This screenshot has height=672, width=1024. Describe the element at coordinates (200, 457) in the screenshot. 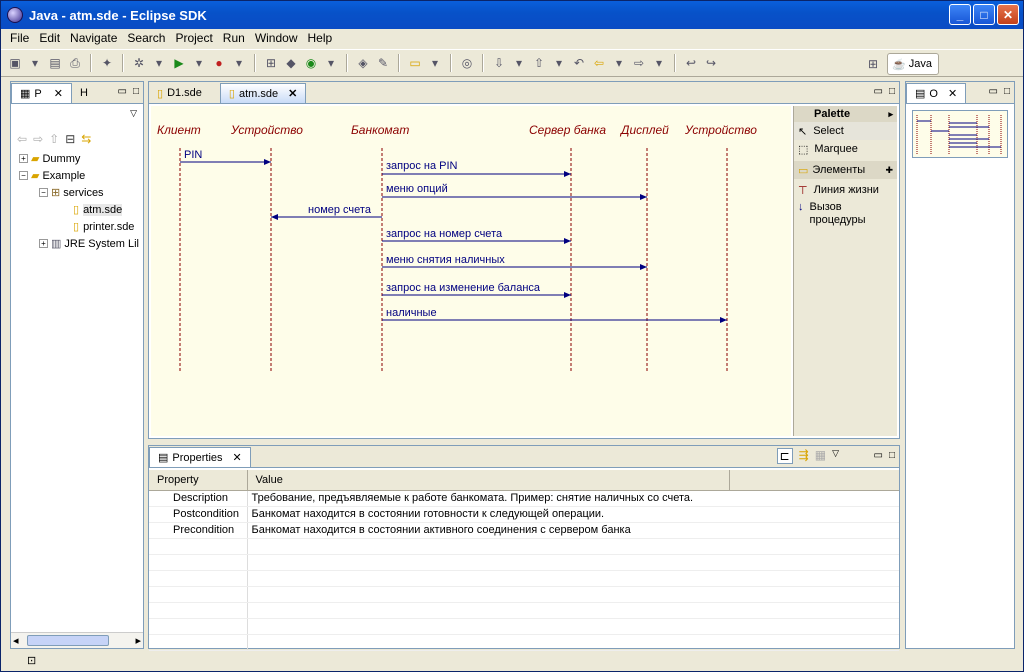

I see `tab-properties: ▤ Properties ✕` at that location.